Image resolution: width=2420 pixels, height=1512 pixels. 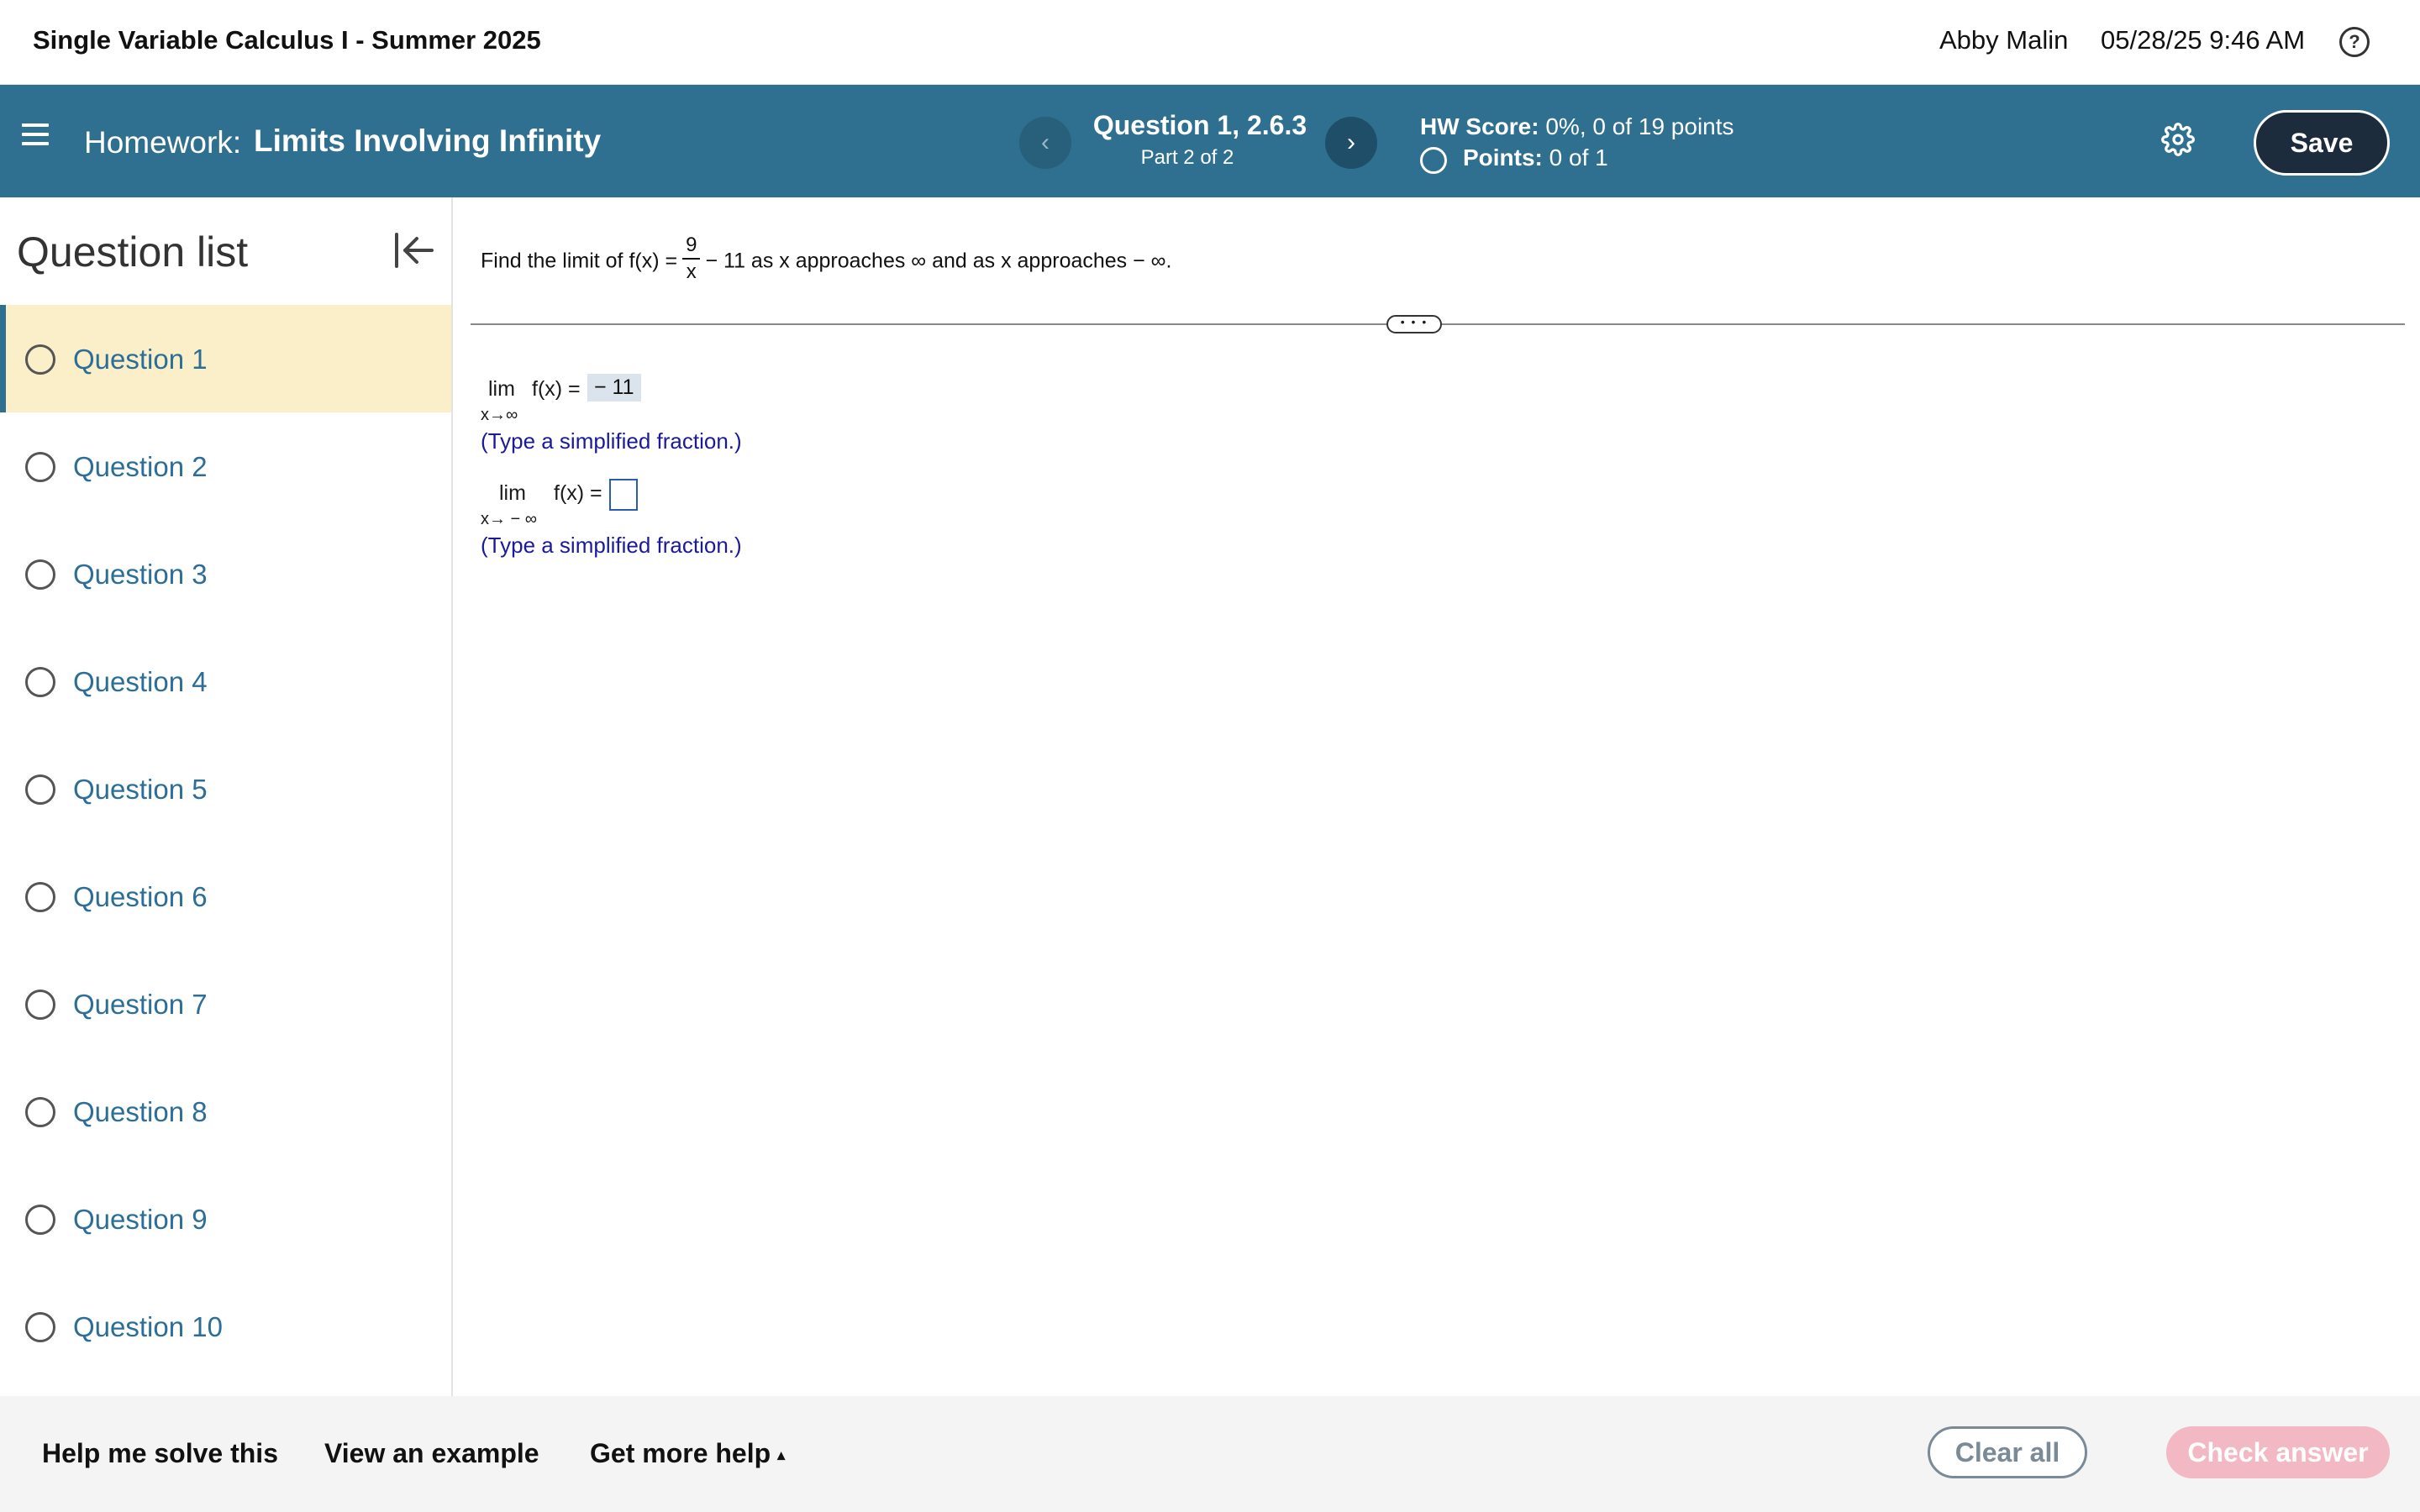 I want to click on hw-score-value: 0%, 0 of 19 points, so click(x=1639, y=126).